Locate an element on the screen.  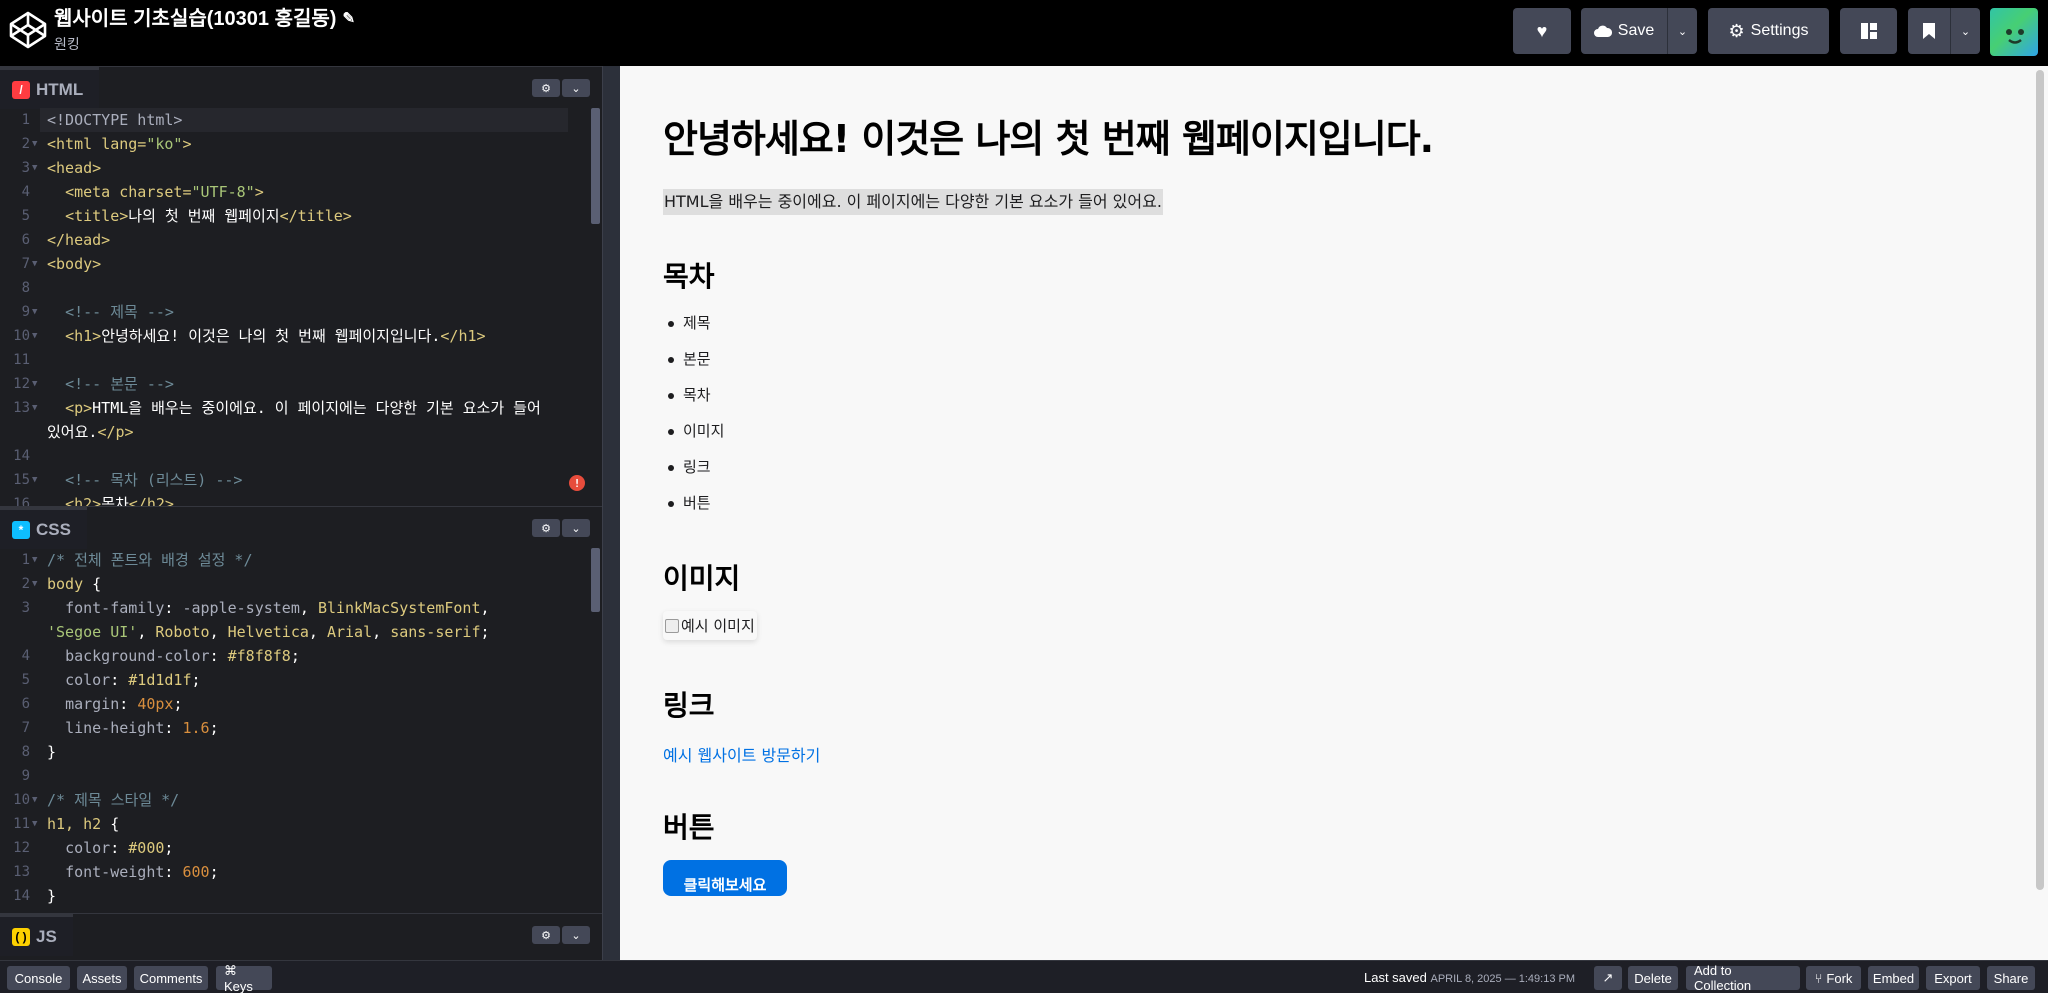
code-text: color: #000; is located at coordinates (110, 848).